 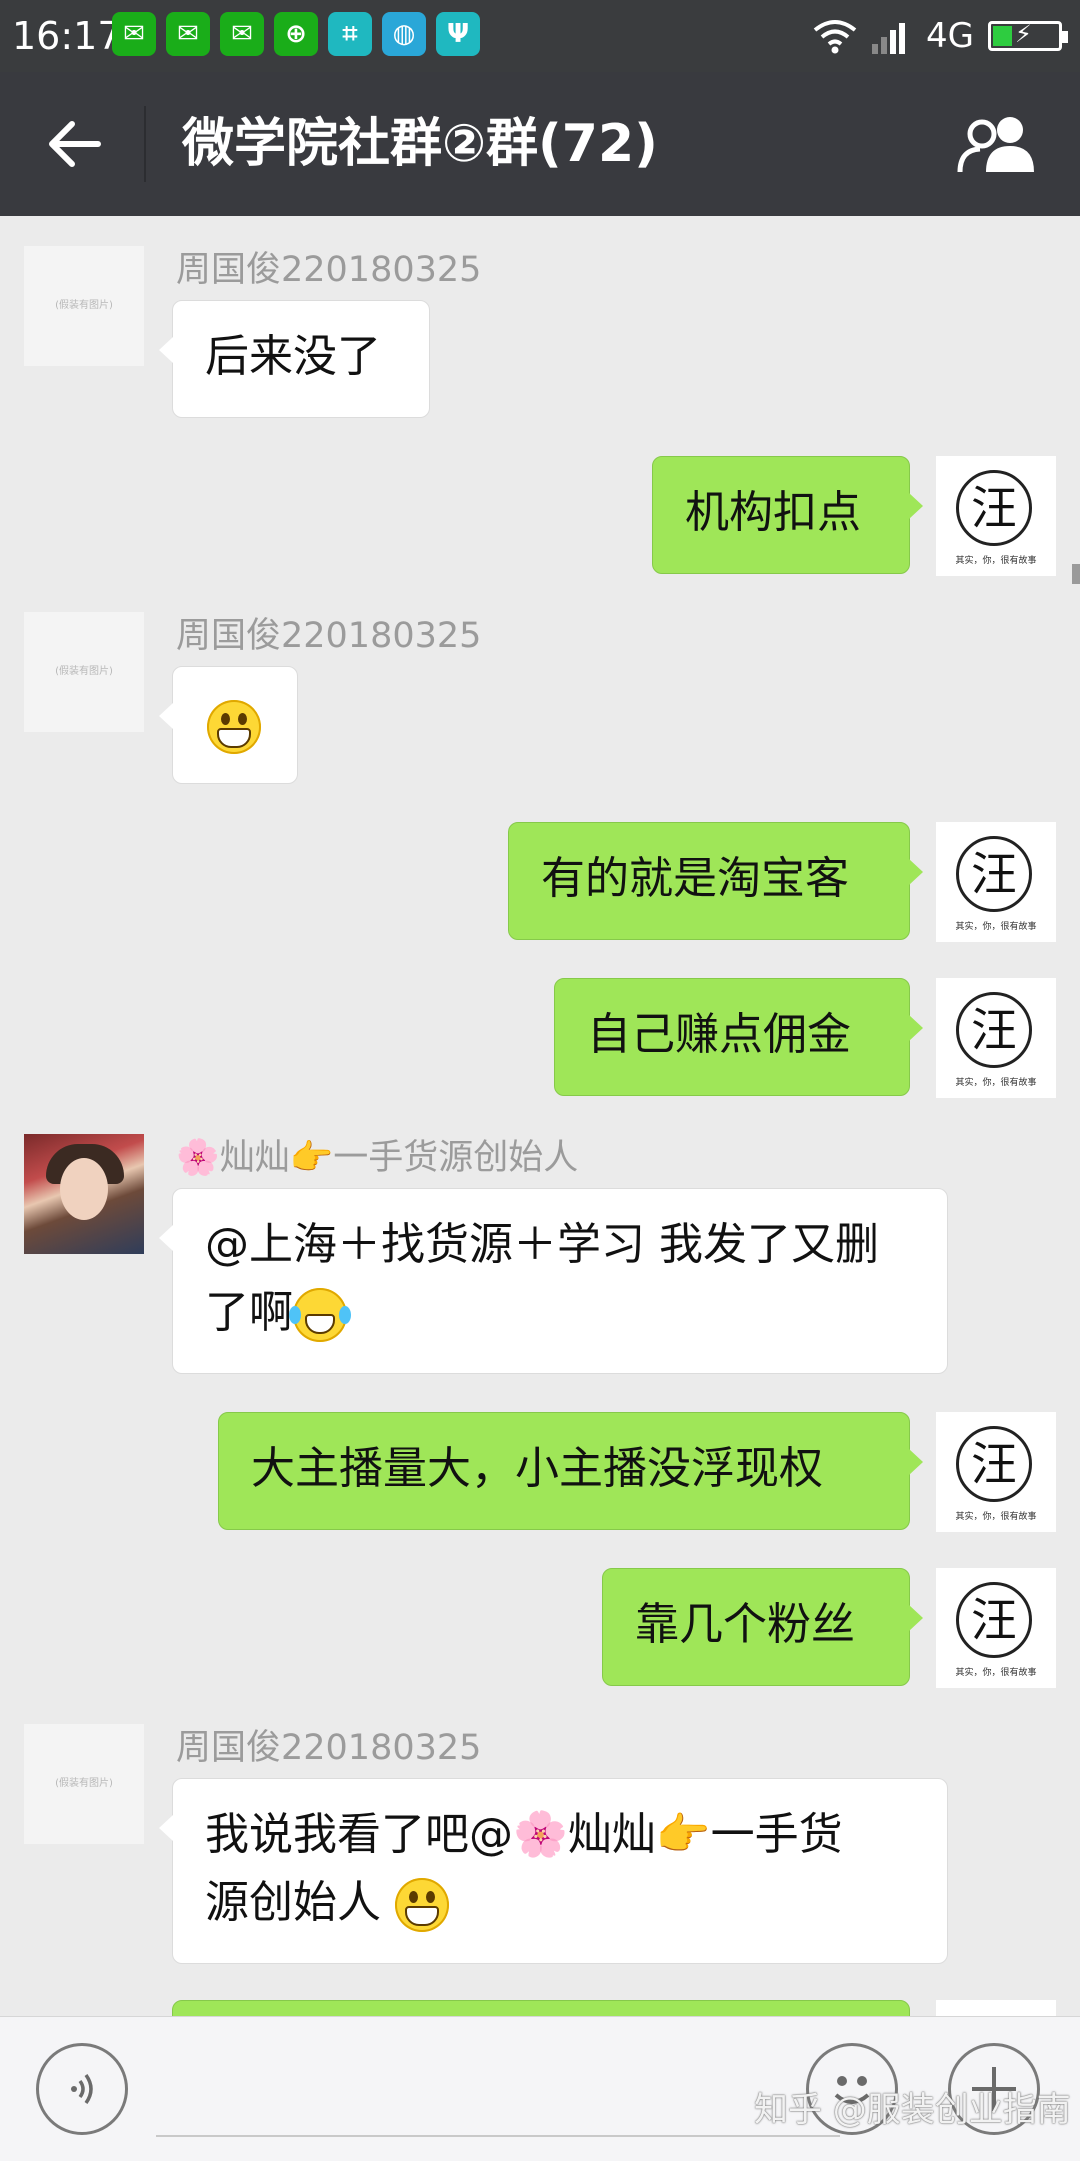 I want to click on back-arrow-icon, so click(x=75, y=144).